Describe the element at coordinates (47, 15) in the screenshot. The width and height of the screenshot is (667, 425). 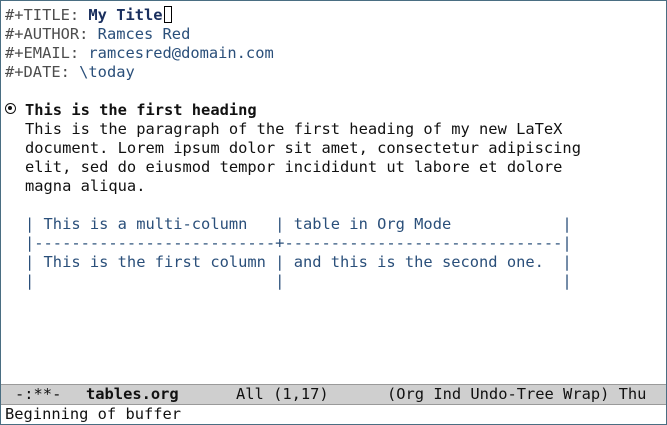
I see `title-keyword: #+TITLE:` at that location.